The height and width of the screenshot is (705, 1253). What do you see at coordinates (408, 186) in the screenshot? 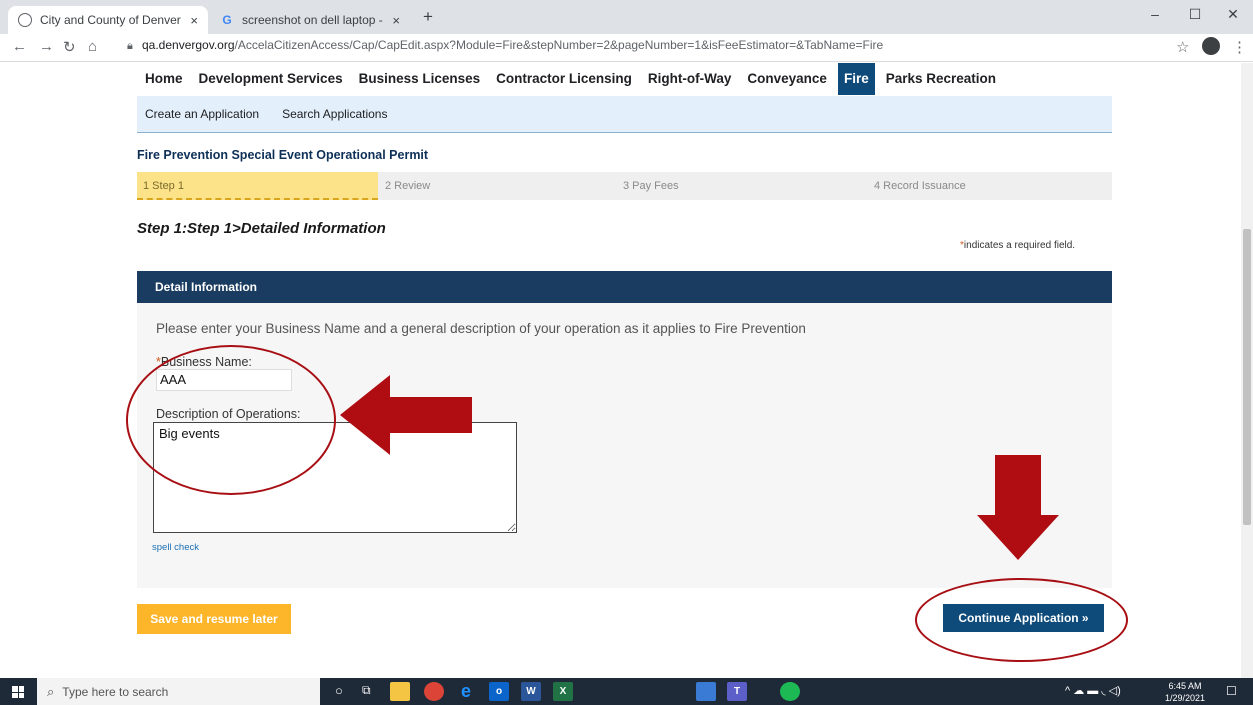
I see `step-2: 2 Review` at bounding box center [408, 186].